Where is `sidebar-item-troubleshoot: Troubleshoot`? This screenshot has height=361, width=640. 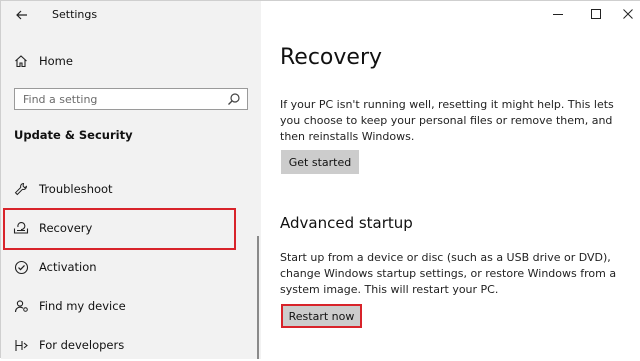 sidebar-item-troubleshoot: Troubleshoot is located at coordinates (131, 189).